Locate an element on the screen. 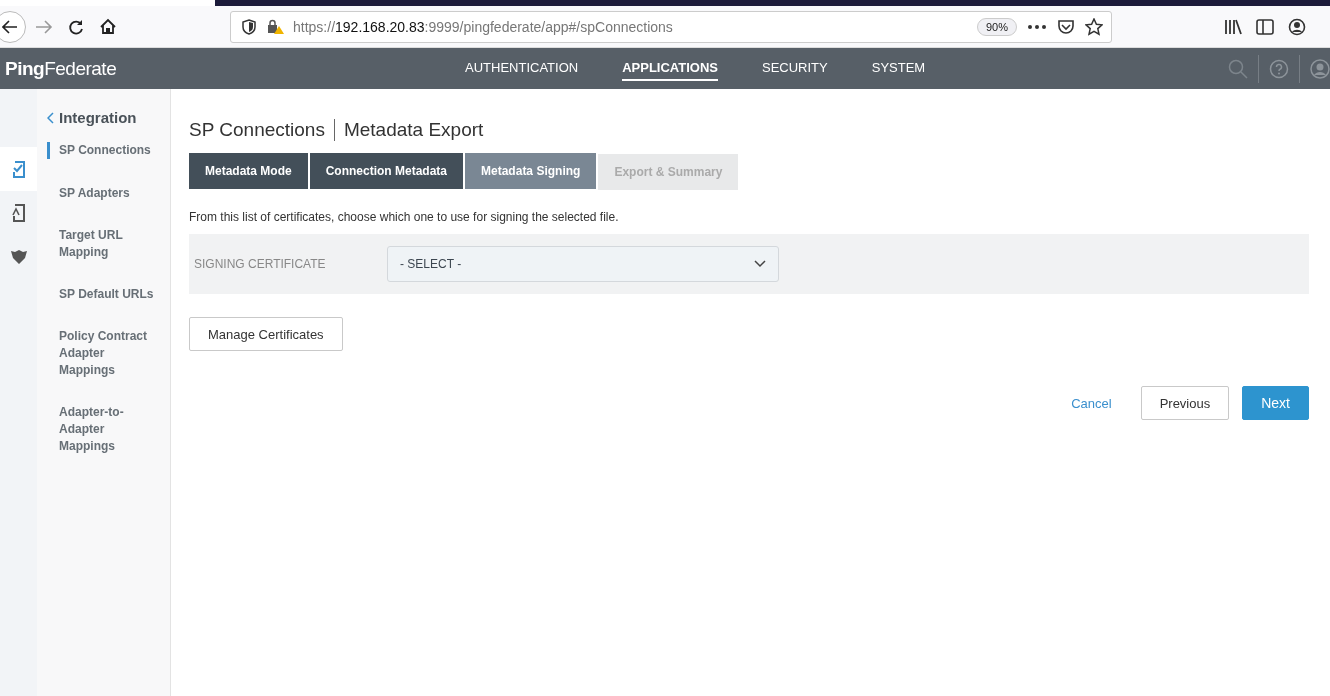 This screenshot has height=696, width=1330. star-icon is located at coordinates (1094, 26).